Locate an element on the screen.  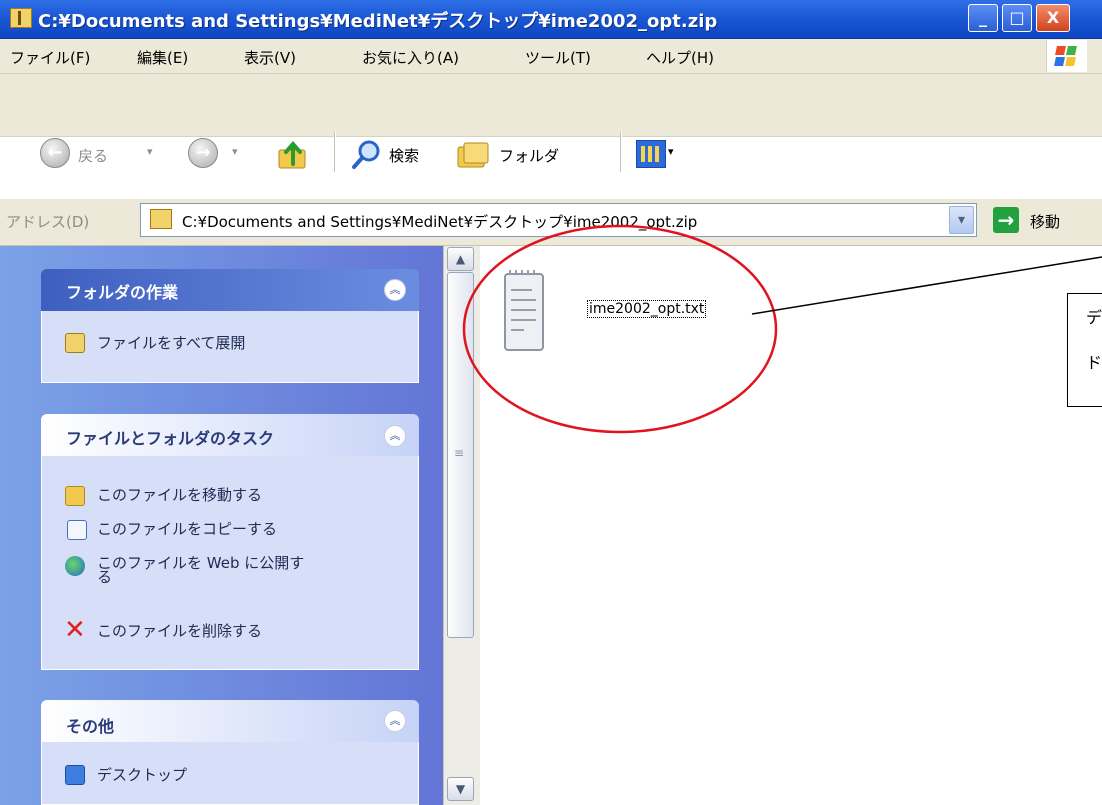
callout-line is located at coordinates (926, 285).